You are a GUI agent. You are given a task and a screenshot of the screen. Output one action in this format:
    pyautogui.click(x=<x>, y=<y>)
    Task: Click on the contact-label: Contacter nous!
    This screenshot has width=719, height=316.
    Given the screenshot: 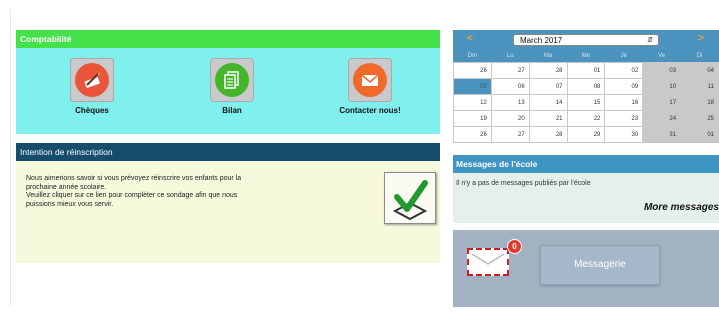 What is the action you would take?
    pyautogui.click(x=370, y=110)
    